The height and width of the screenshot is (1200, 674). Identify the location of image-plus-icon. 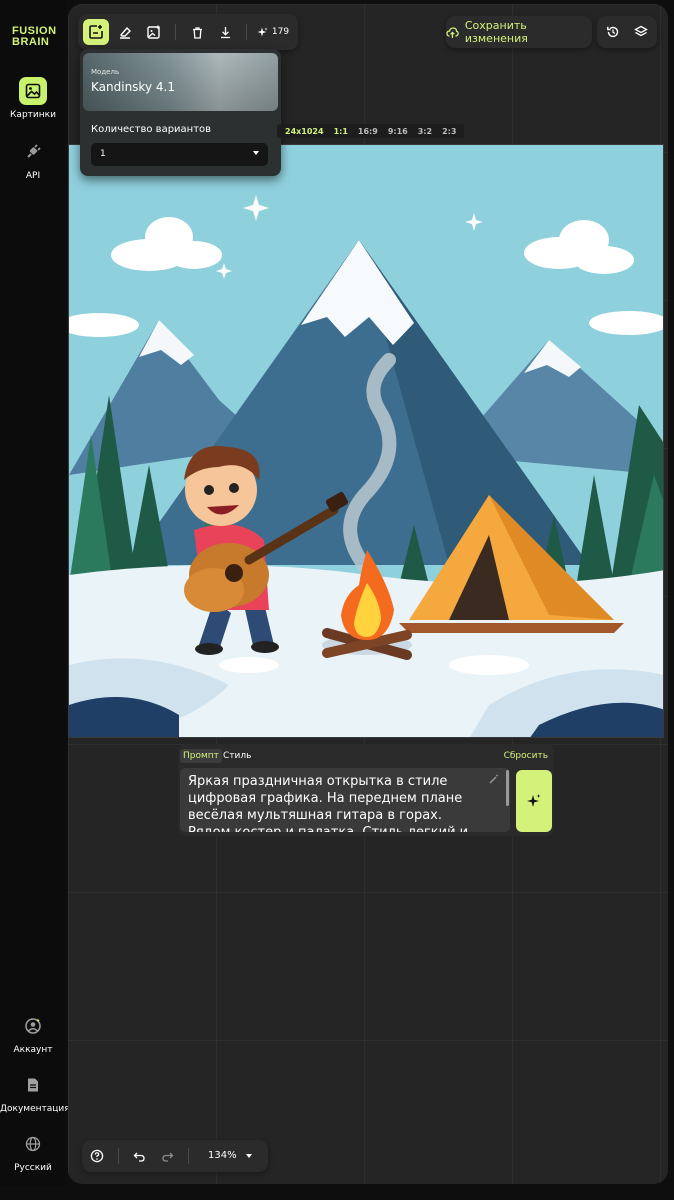
(153, 32).